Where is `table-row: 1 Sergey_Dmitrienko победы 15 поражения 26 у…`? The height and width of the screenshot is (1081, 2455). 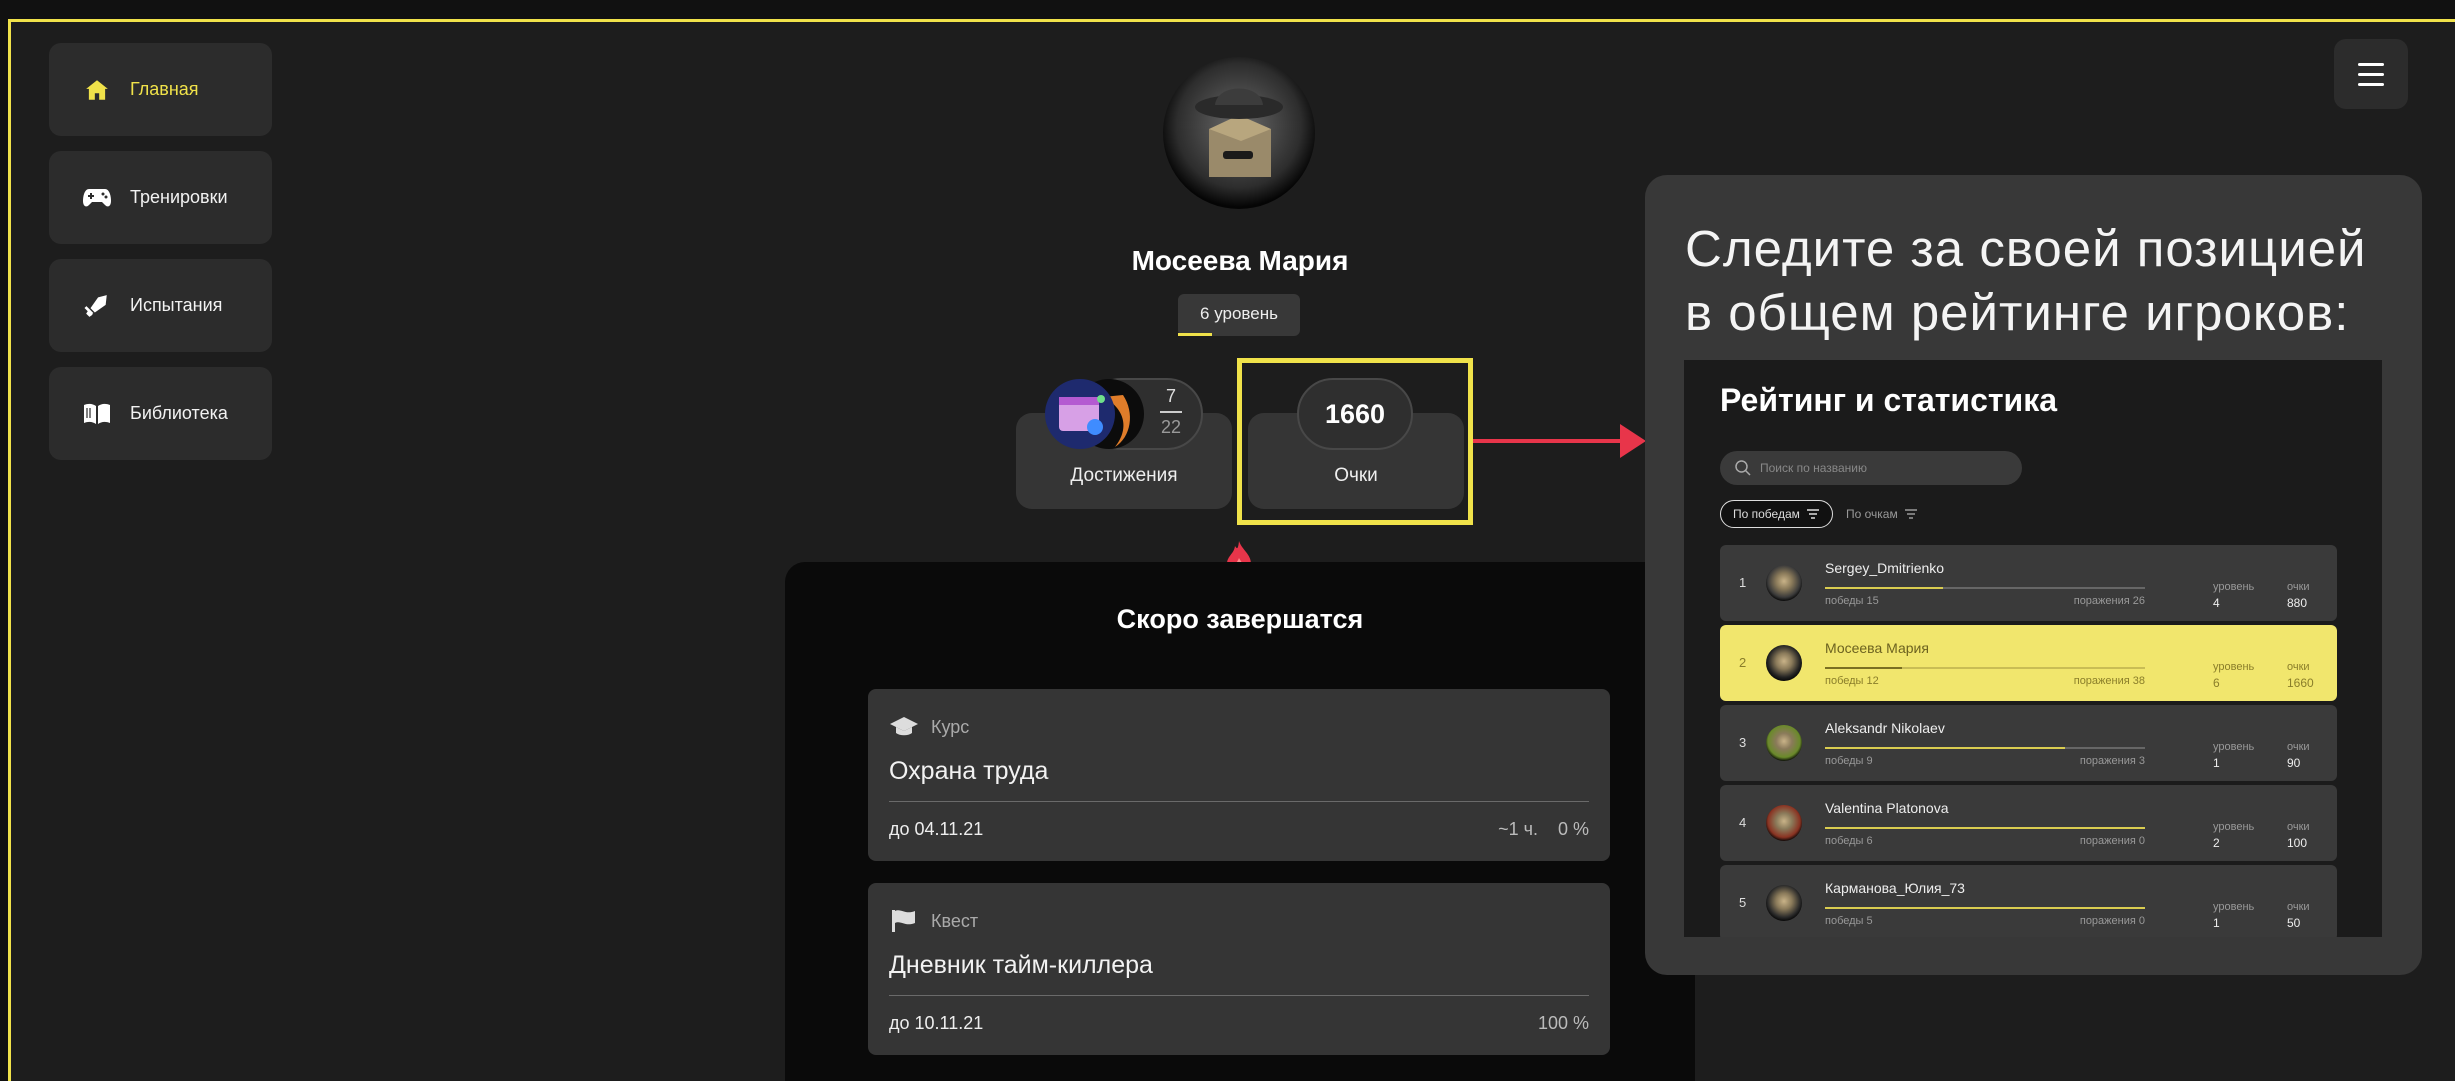 table-row: 1 Sergey_Dmitrienko победы 15 поражения 26 у… is located at coordinates (2028, 583).